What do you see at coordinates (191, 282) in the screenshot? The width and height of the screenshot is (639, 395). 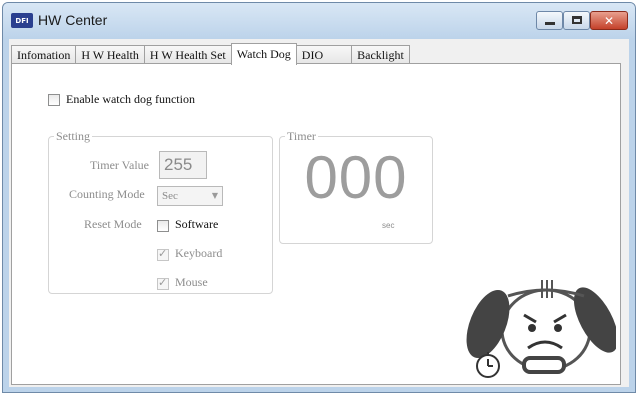 I see `mouse-label: Mouse` at bounding box center [191, 282].